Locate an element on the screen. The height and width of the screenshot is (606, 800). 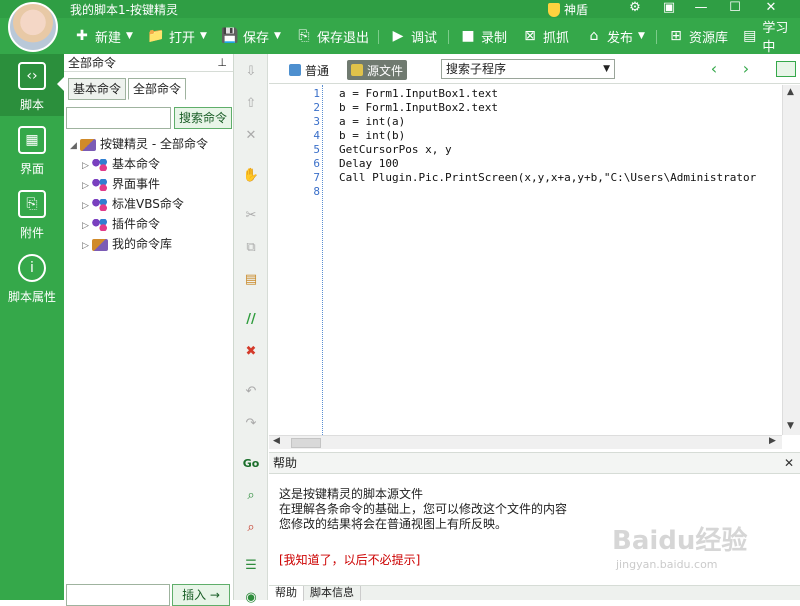
hand-icon: ✋ is located at coordinates (251, 175).